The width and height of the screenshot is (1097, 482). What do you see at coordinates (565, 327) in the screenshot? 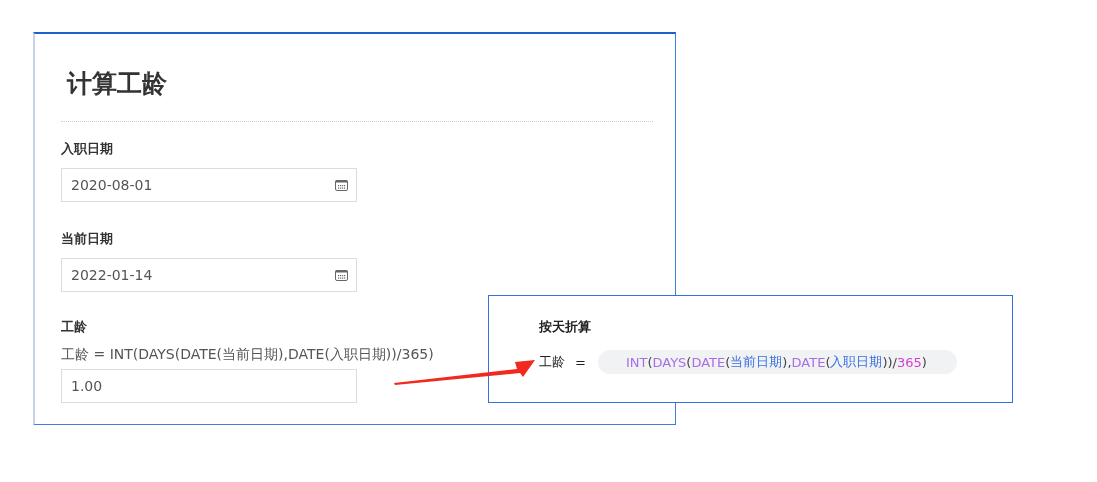
I see `callout-title: 按天折算` at bounding box center [565, 327].